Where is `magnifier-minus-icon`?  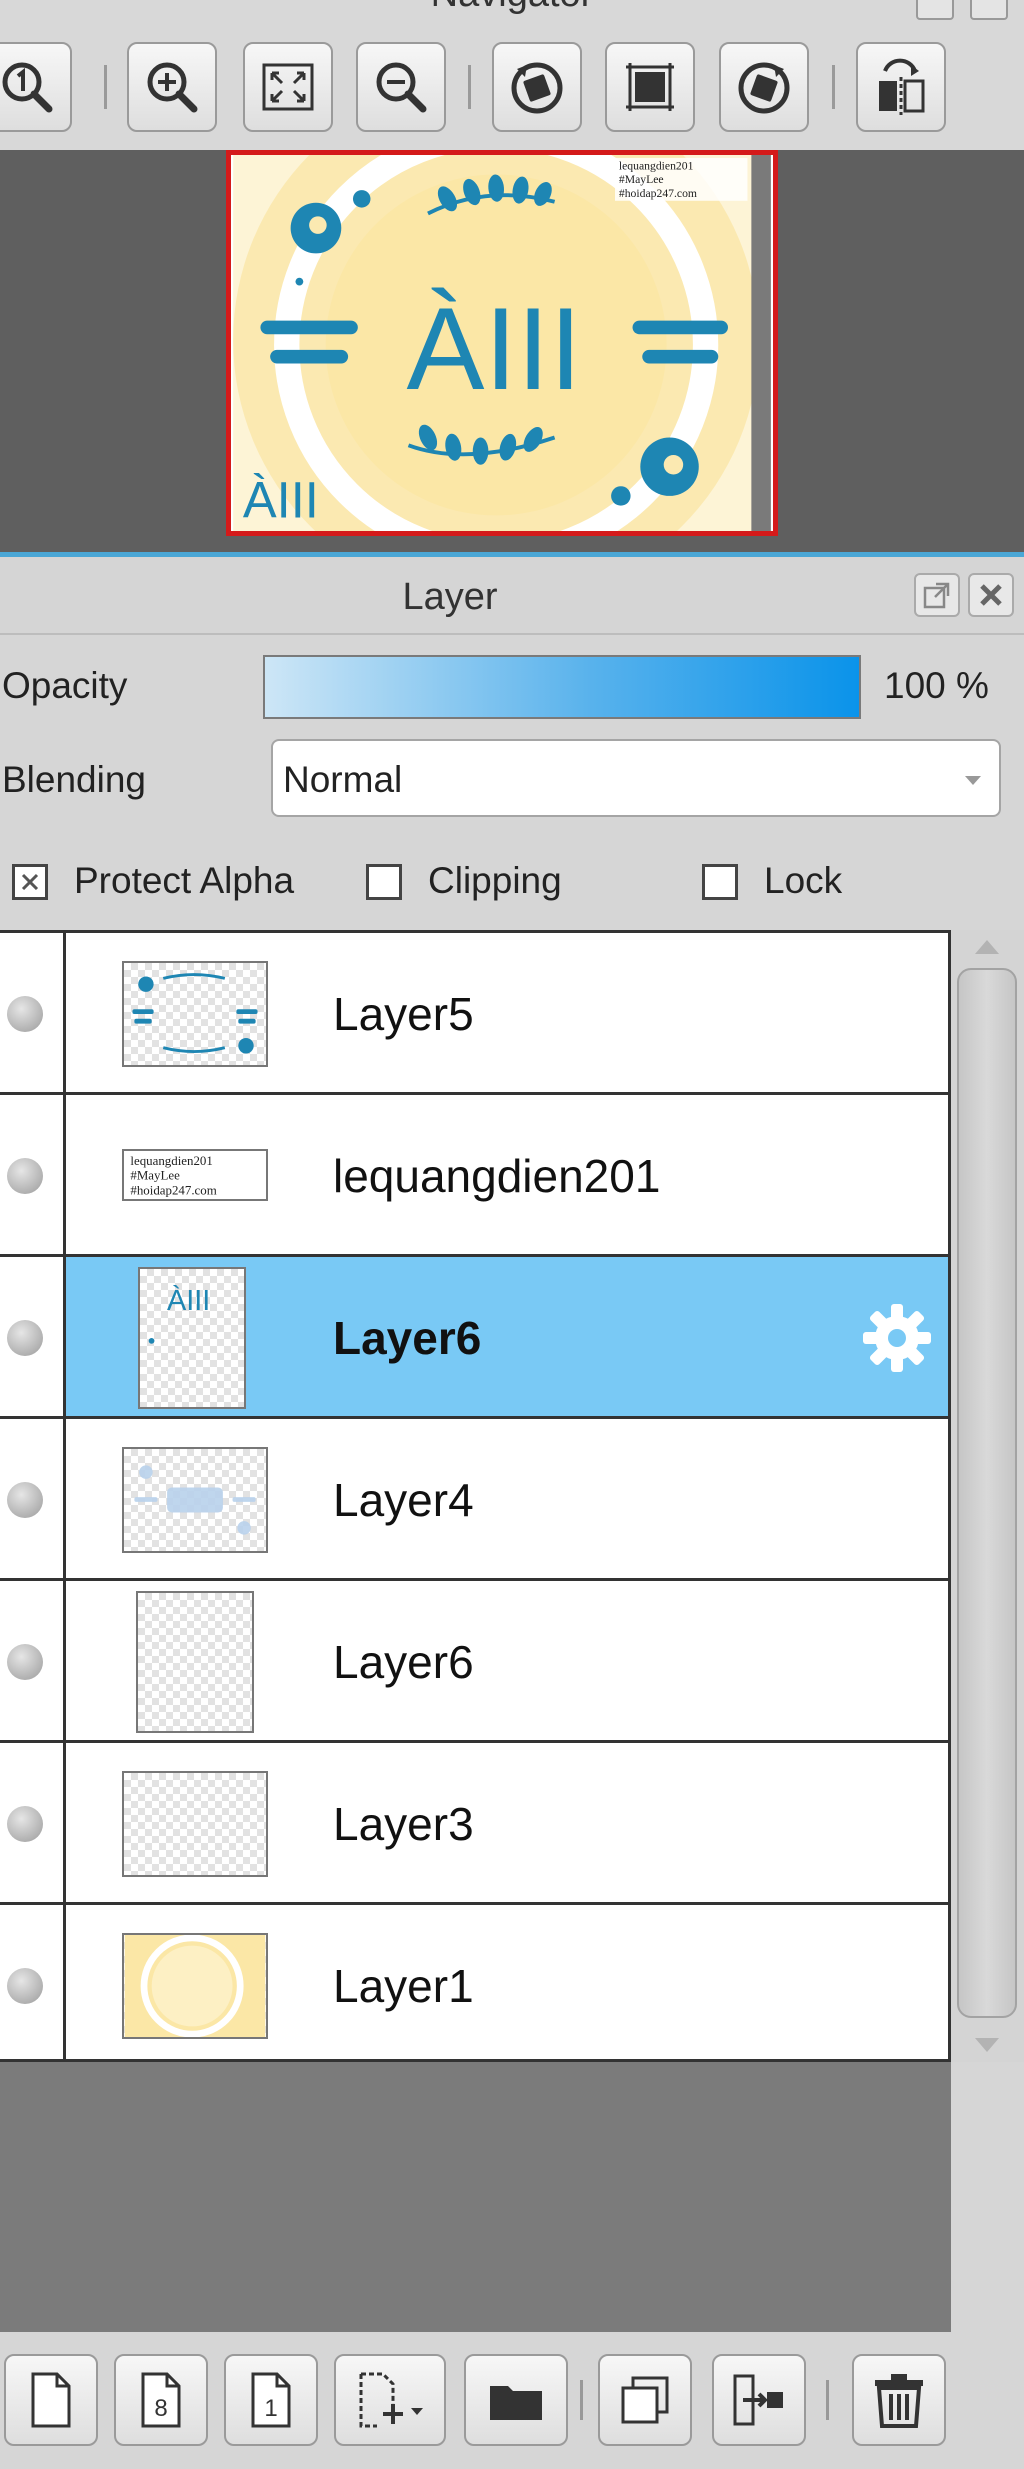 magnifier-minus-icon is located at coordinates (401, 87).